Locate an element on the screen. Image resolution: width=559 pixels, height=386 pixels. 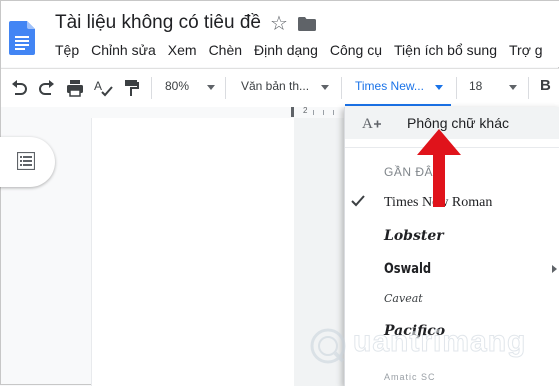
spellcheck-icon: A is located at coordinates (104, 88).